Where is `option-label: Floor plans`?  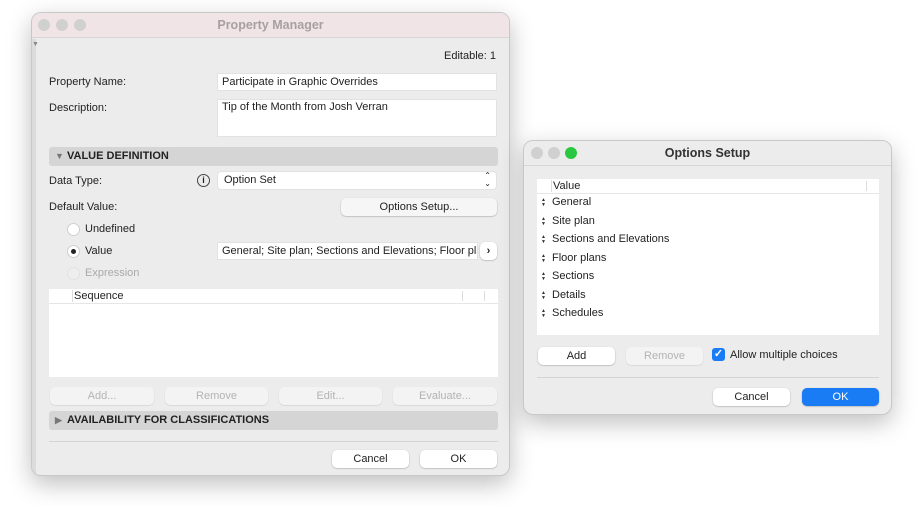 option-label: Floor plans is located at coordinates (579, 257).